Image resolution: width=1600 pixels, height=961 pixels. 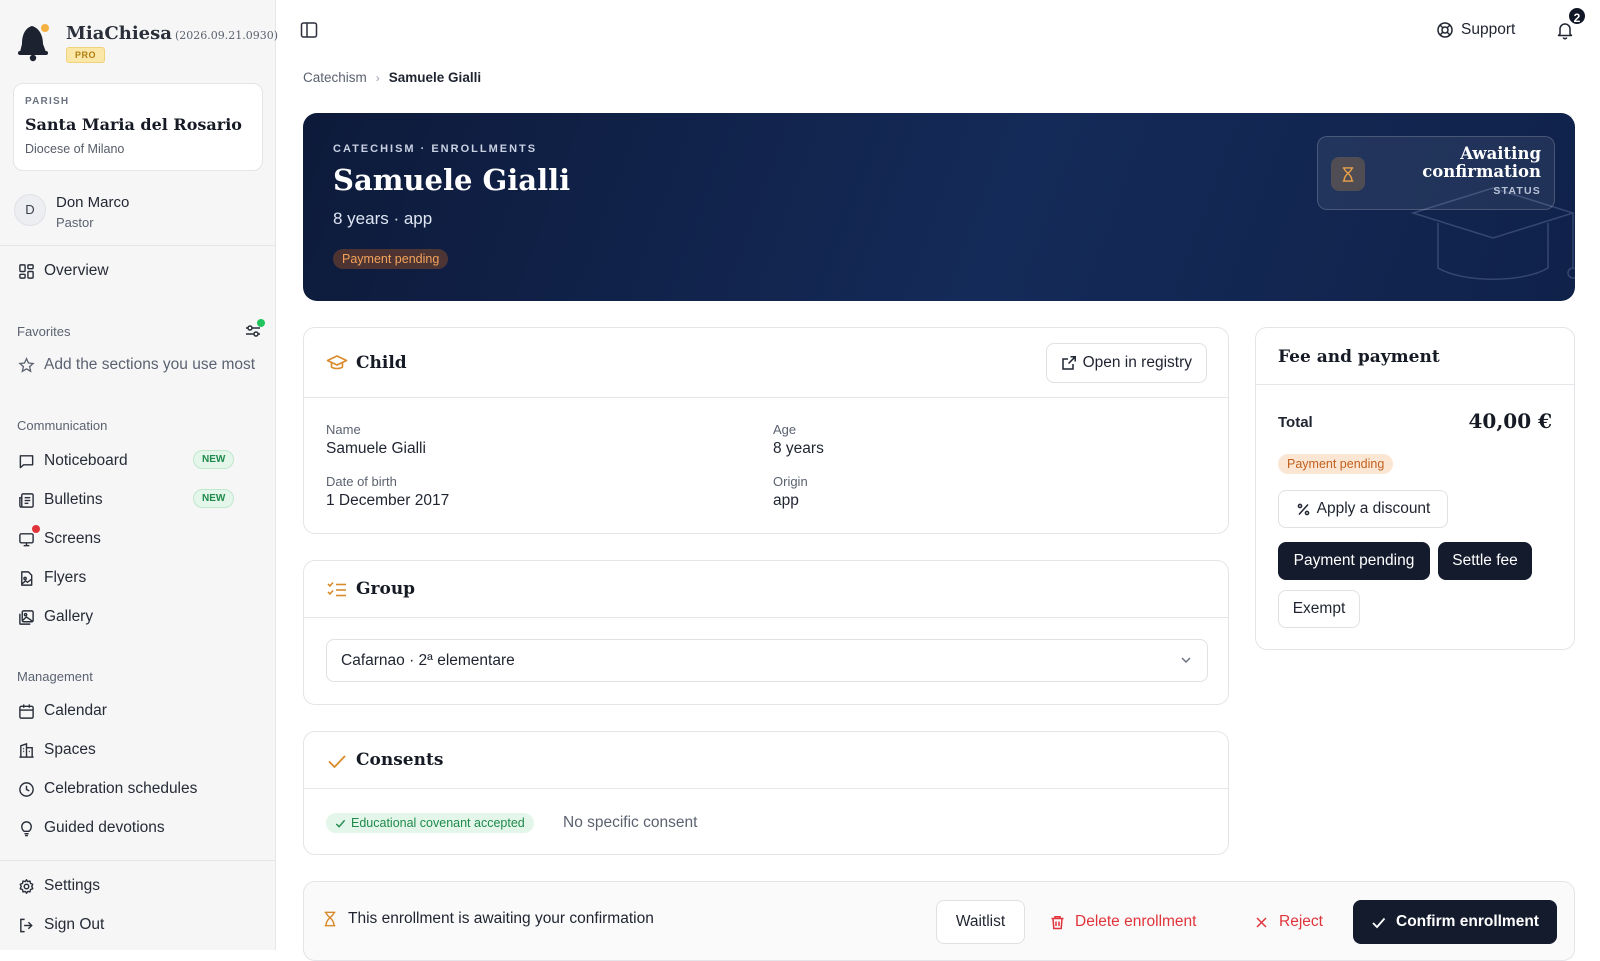 I want to click on hero-subtitle: 8 years · app, so click(x=383, y=218).